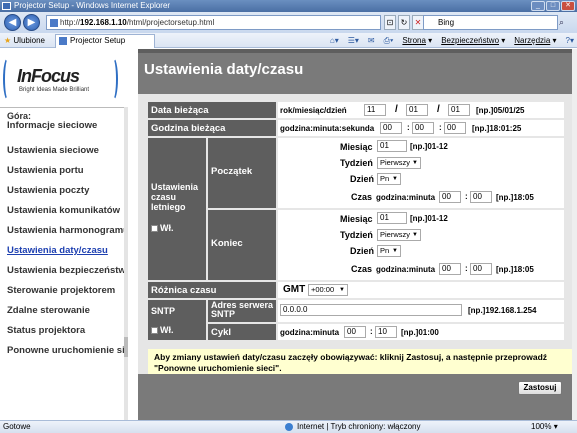 This screenshot has width=577, height=433. I want to click on close-button: ✕, so click(568, 6).